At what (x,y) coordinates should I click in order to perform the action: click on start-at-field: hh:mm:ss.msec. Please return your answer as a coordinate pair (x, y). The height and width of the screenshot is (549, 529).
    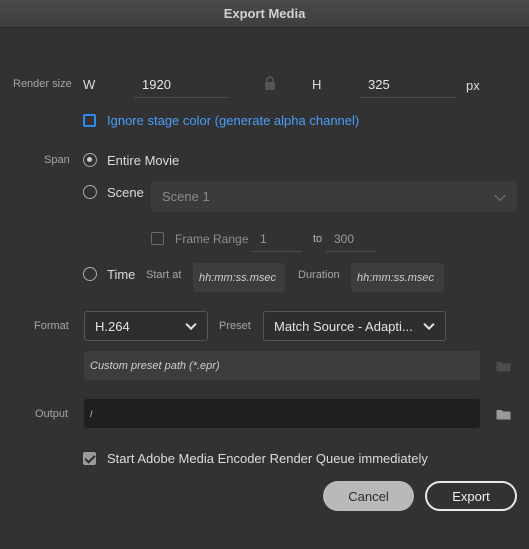
    Looking at the image, I should click on (239, 277).